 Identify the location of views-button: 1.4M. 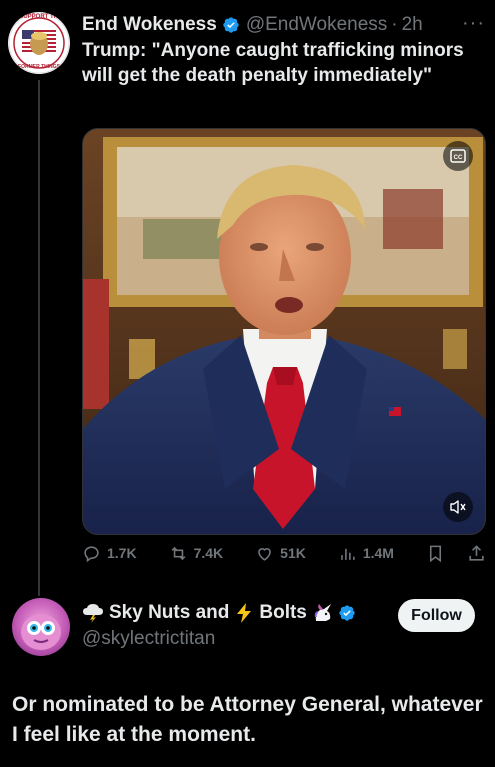
(366, 553).